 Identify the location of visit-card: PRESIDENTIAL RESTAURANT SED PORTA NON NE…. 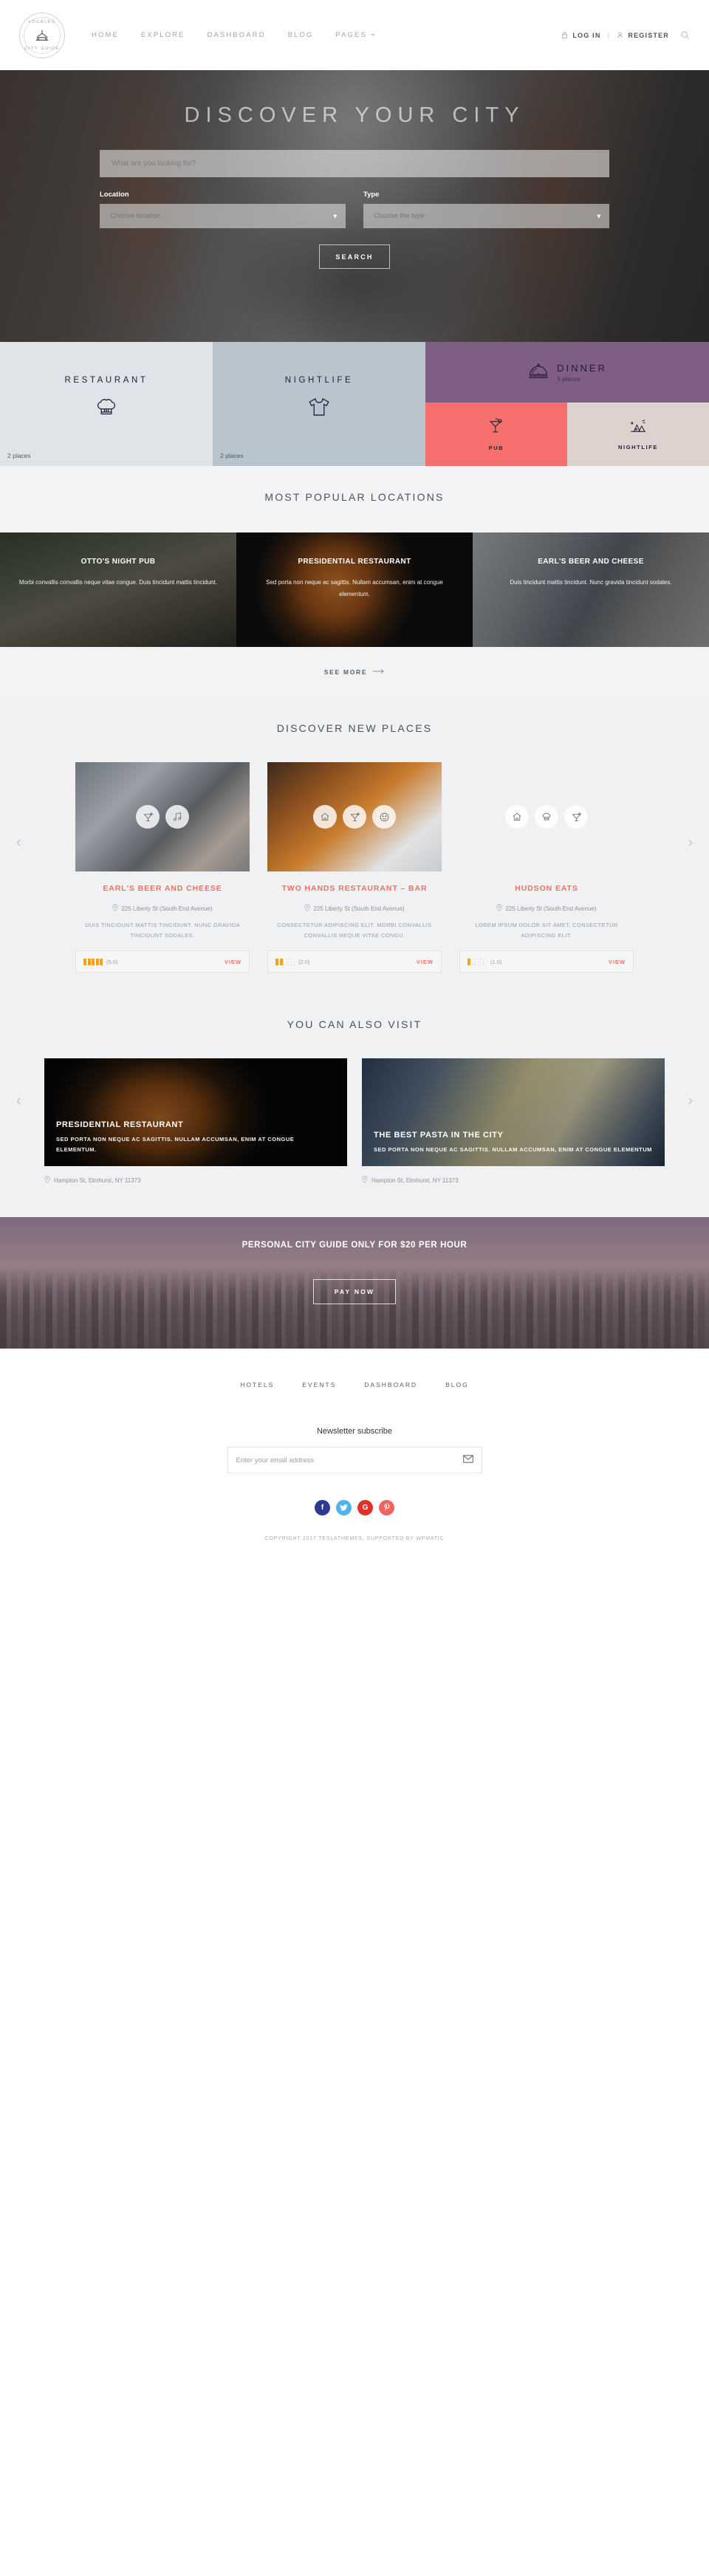
(195, 1121).